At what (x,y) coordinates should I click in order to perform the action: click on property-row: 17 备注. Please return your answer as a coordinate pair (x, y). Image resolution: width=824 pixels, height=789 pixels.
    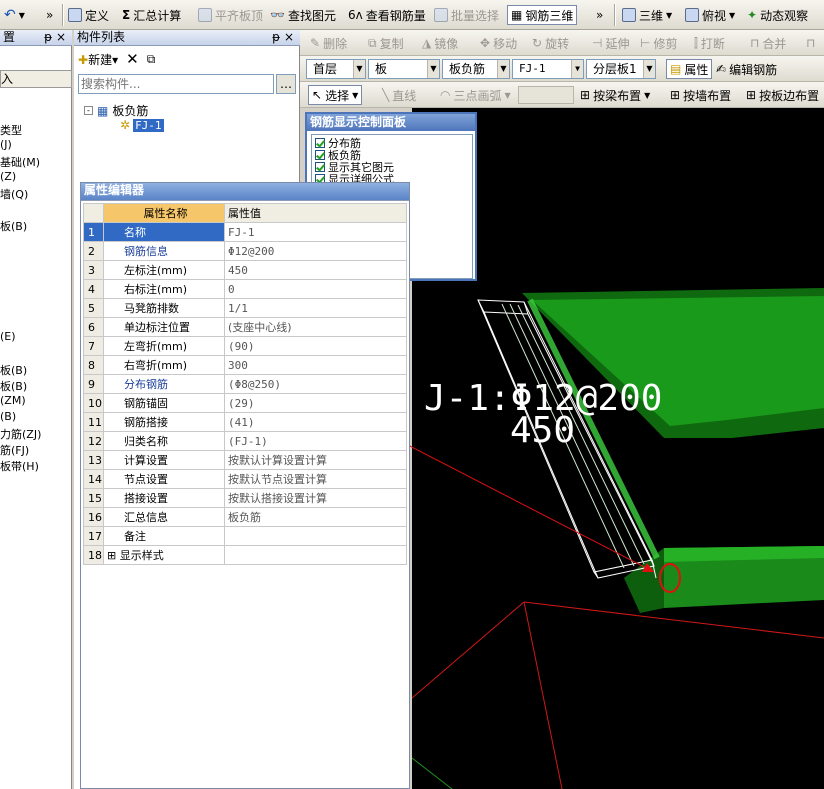
    Looking at the image, I should click on (245, 536).